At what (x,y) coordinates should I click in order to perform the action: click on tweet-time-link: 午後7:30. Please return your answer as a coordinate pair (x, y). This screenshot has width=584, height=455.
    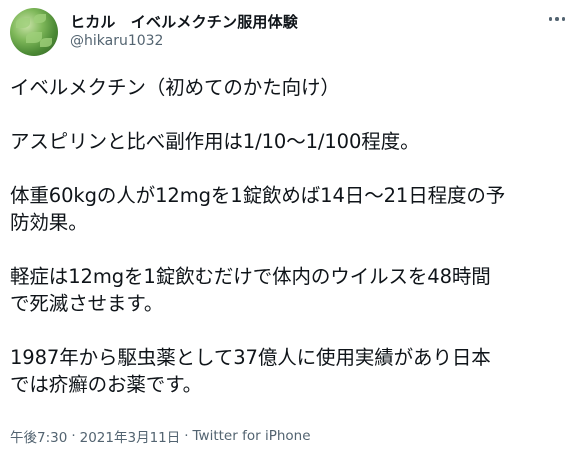
    Looking at the image, I should click on (38, 436).